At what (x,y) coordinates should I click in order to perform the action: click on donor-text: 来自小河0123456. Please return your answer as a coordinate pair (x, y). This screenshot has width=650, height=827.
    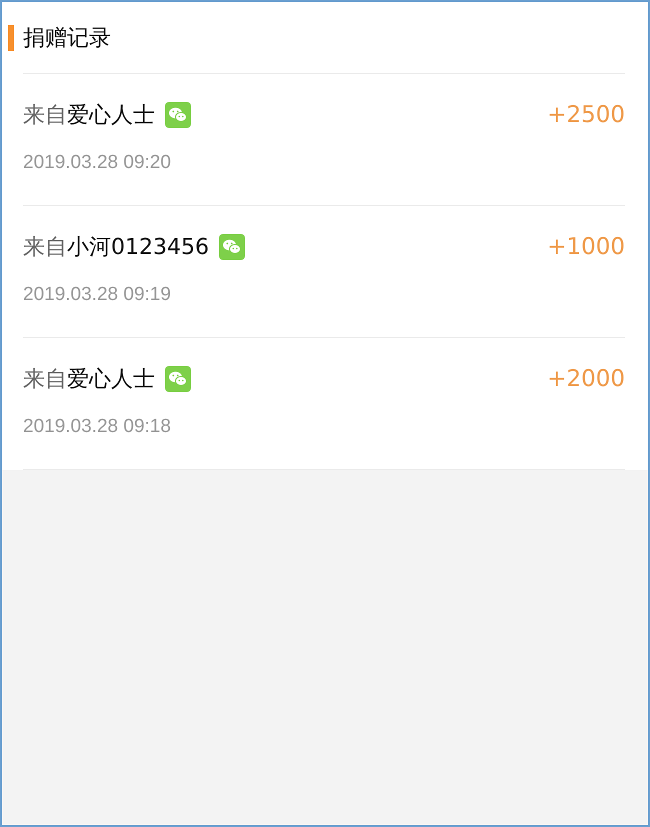
    Looking at the image, I should click on (116, 248).